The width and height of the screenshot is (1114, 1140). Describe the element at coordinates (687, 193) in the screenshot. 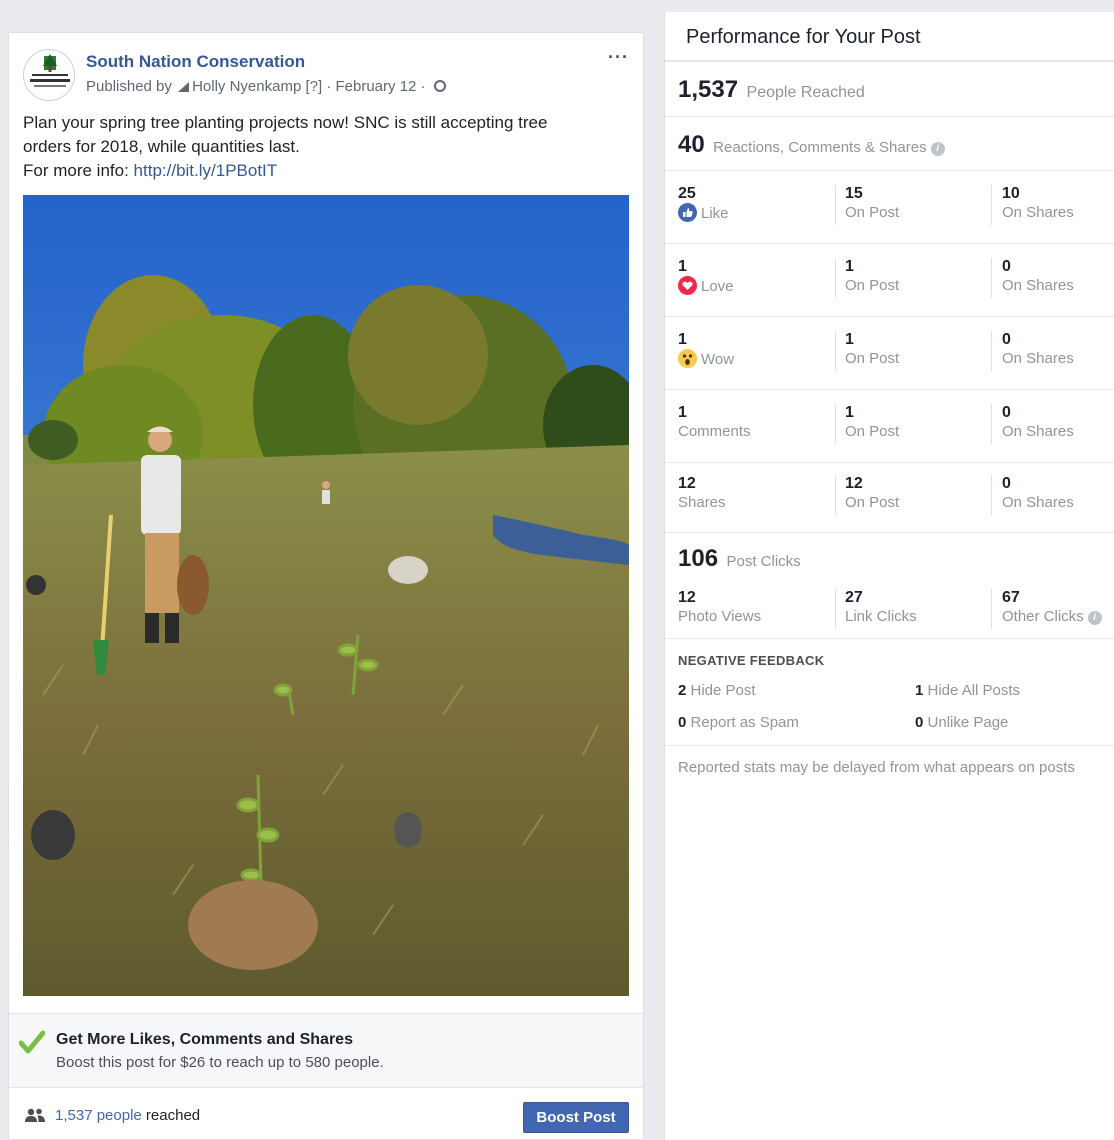

I see `like-total: 25` at that location.